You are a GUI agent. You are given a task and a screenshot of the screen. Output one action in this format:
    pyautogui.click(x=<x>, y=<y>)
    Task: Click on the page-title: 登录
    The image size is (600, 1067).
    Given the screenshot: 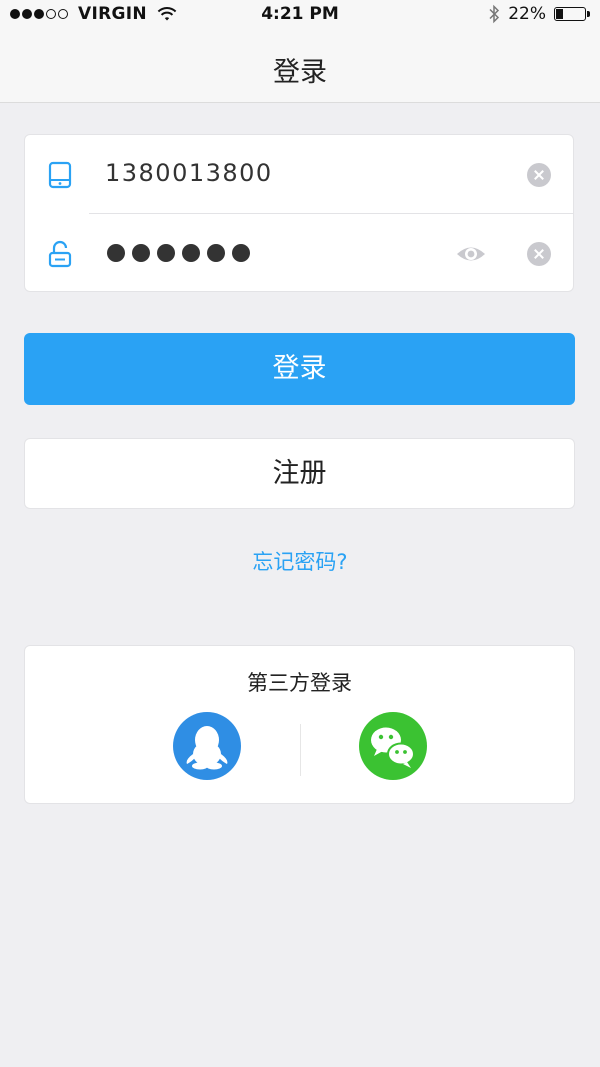 What is the action you would take?
    pyautogui.click(x=300, y=72)
    